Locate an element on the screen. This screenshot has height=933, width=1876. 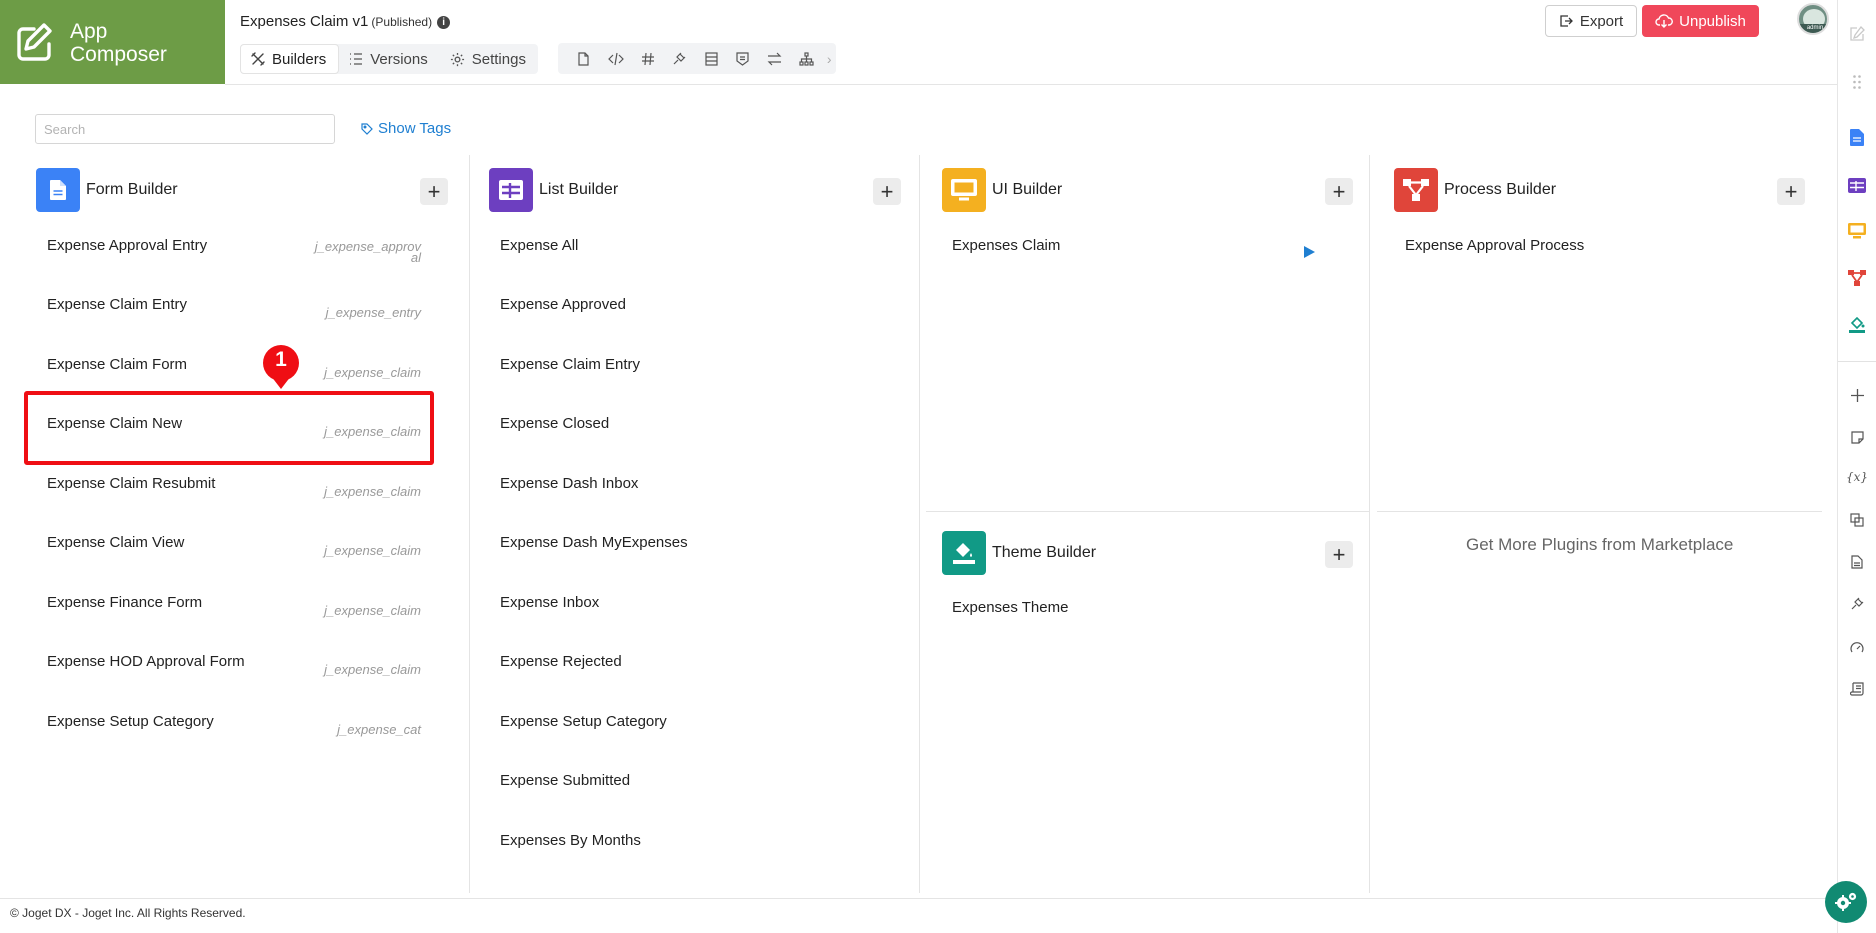
search-input is located at coordinates (185, 129).